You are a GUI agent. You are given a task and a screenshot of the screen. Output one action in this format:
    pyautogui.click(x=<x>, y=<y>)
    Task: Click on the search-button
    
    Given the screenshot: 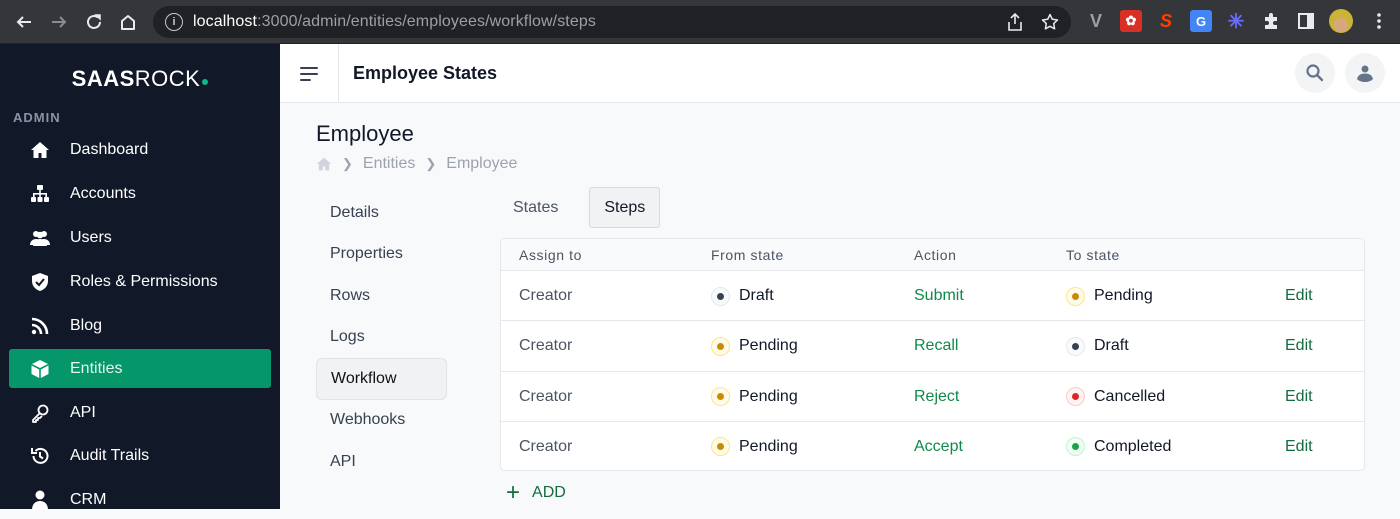 What is the action you would take?
    pyautogui.click(x=1315, y=73)
    